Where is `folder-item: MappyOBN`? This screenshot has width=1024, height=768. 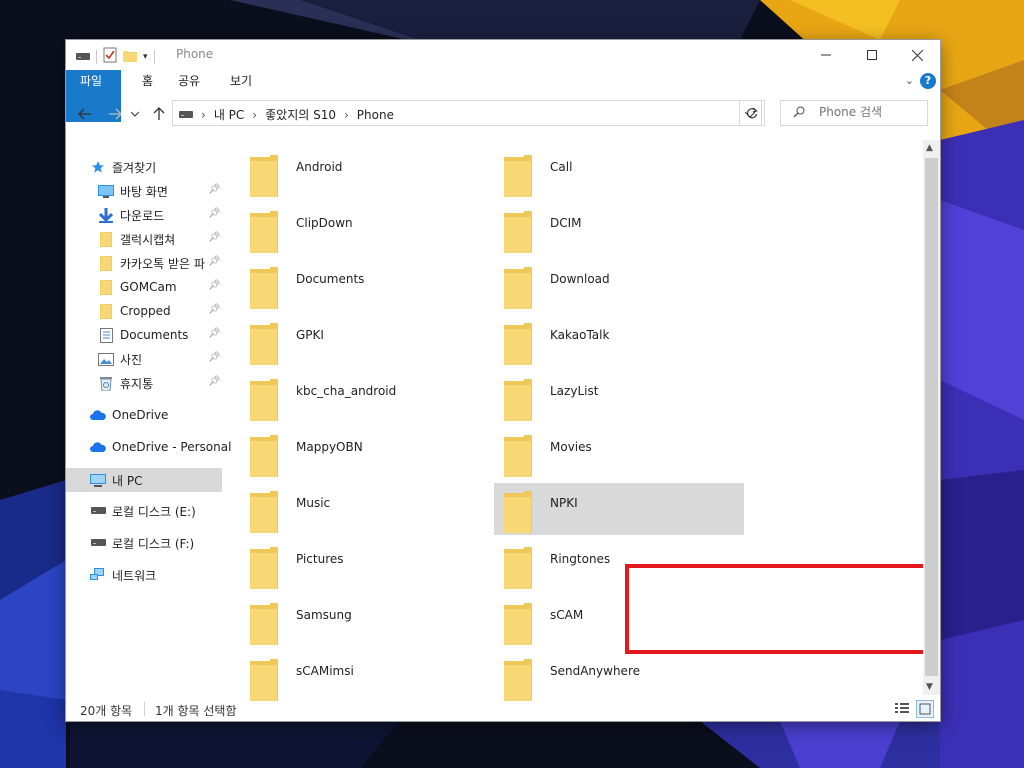
folder-item: MappyOBN is located at coordinates (351, 453).